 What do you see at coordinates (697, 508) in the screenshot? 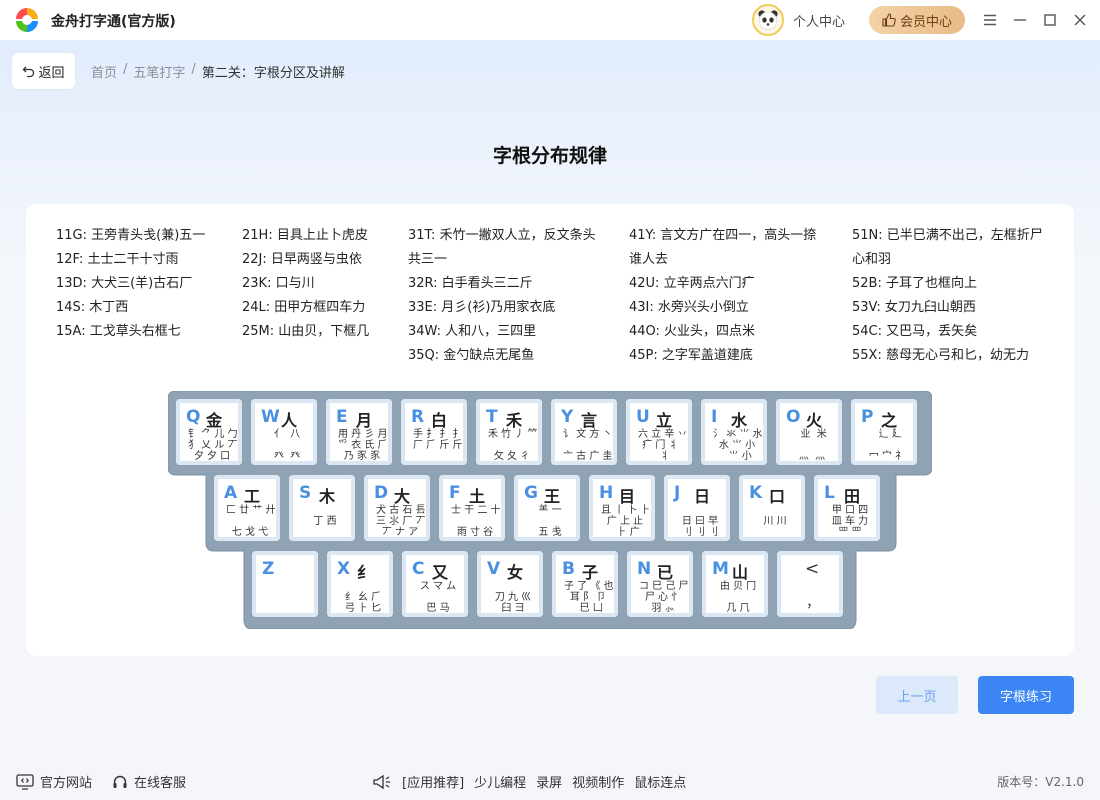
I see `key-j: J日 日 曰 早 刂 刂 刂` at bounding box center [697, 508].